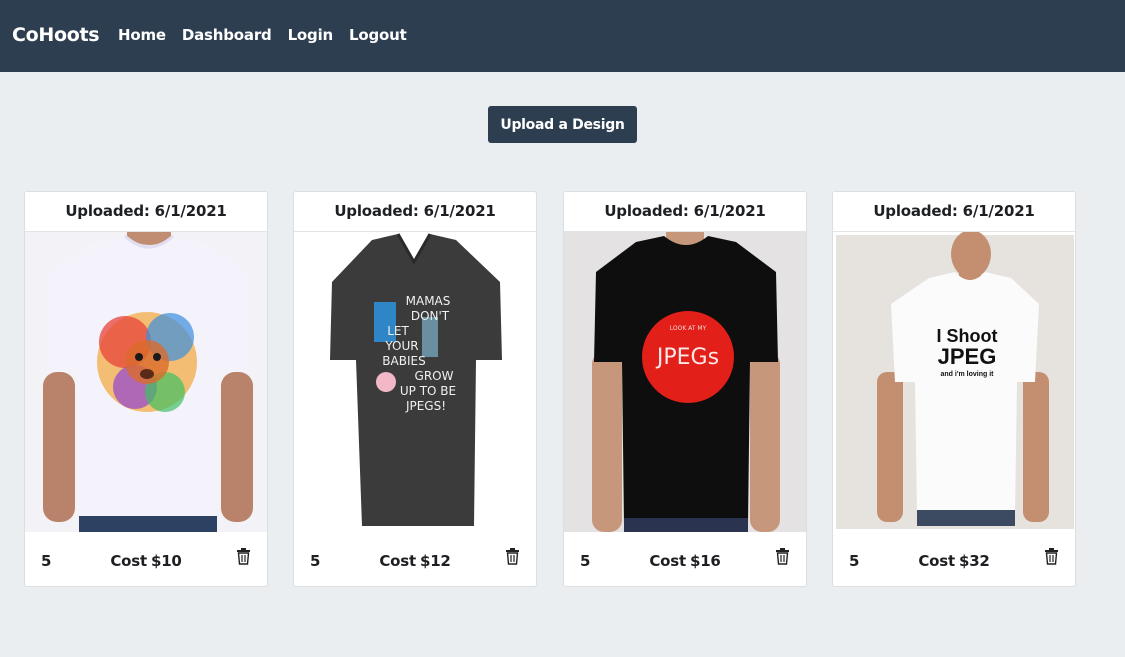 This screenshot has width=1125, height=657. What do you see at coordinates (398, 331) in the screenshot?
I see `shirt-print-text: LET` at bounding box center [398, 331].